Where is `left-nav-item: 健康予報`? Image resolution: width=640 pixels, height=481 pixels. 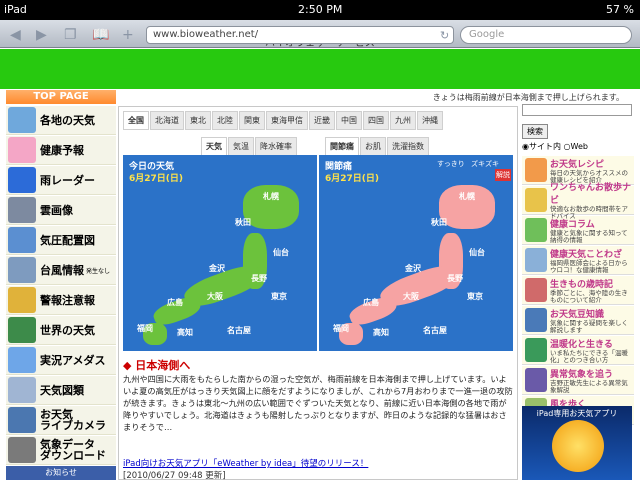
left-nav-item: 健康予報 is located at coordinates (61, 150).